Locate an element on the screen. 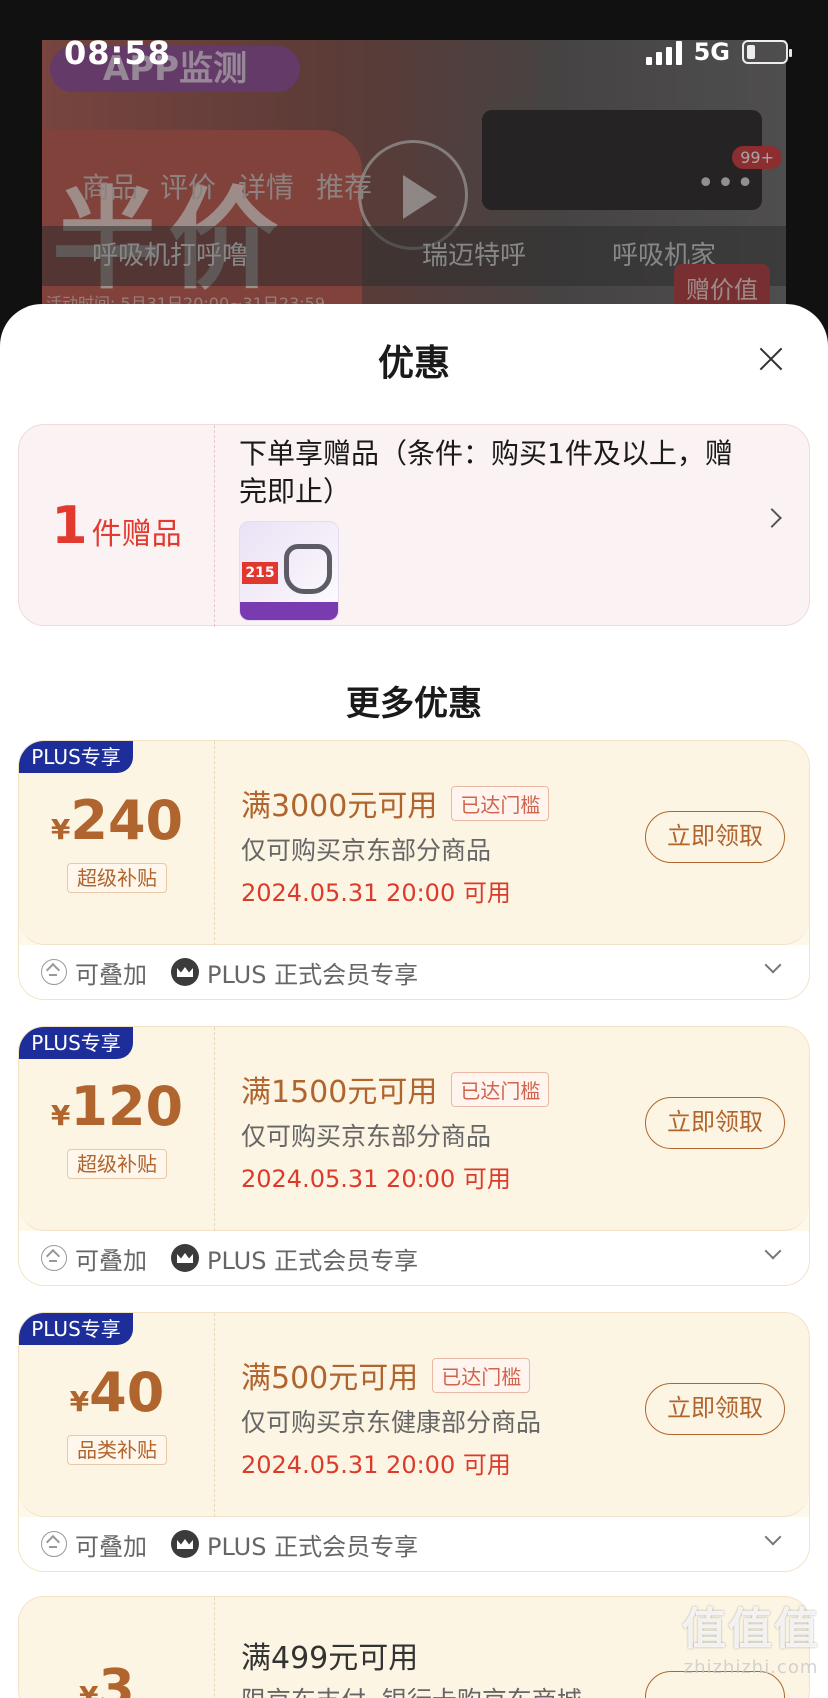 The image size is (828, 1698). chevron-right-icon is located at coordinates (772, 518).